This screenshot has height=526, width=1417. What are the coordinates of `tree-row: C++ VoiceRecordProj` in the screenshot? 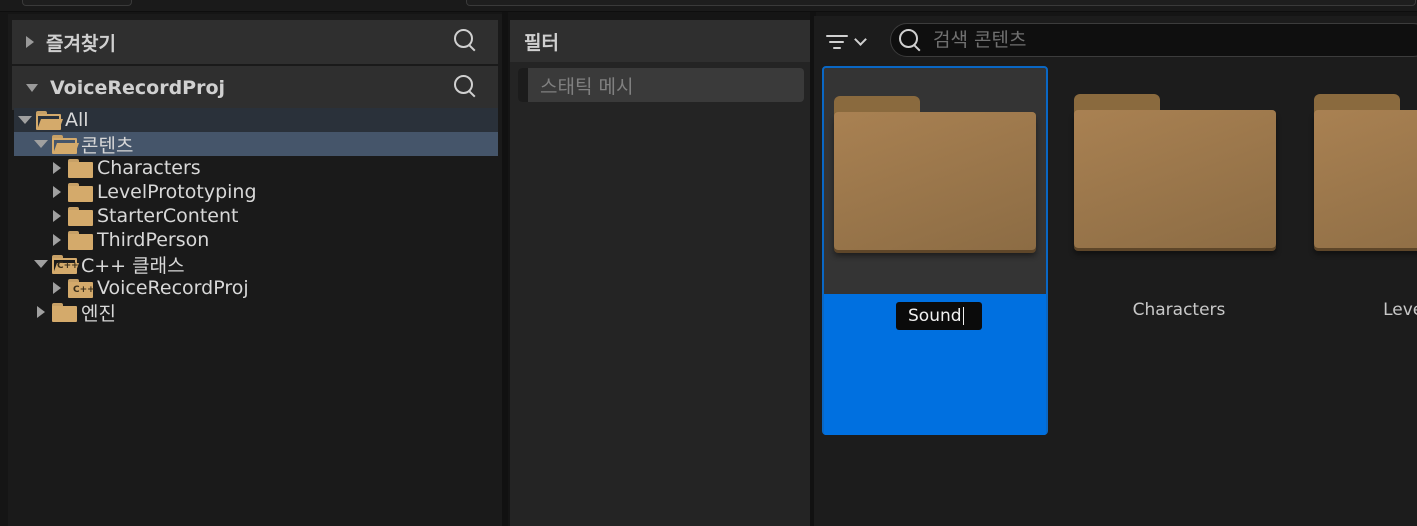 It's located at (256, 288).